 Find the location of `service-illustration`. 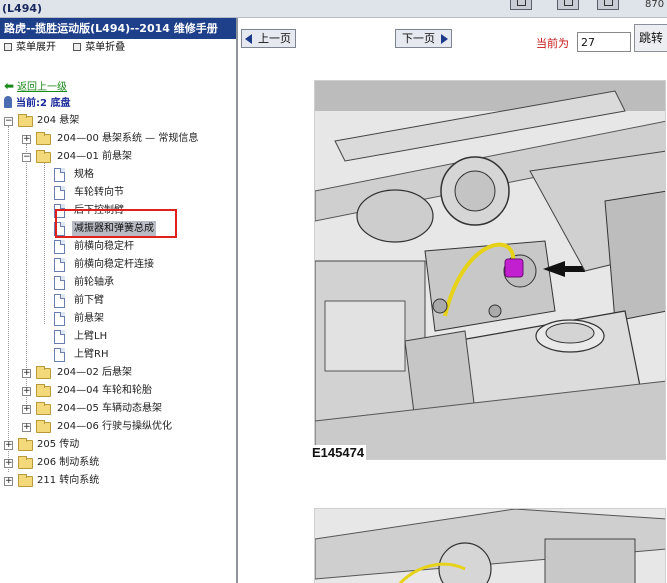

service-illustration is located at coordinates (490, 545).